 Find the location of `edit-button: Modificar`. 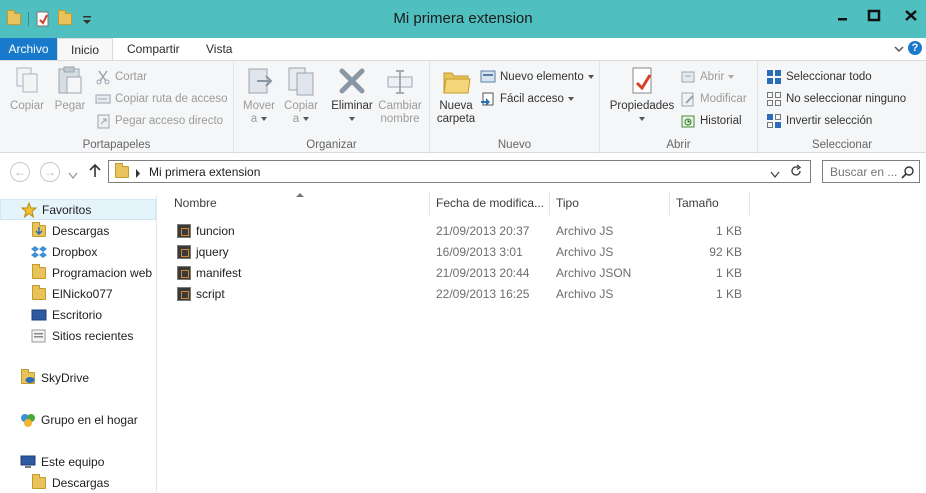

edit-button: Modificar is located at coordinates (713, 99).